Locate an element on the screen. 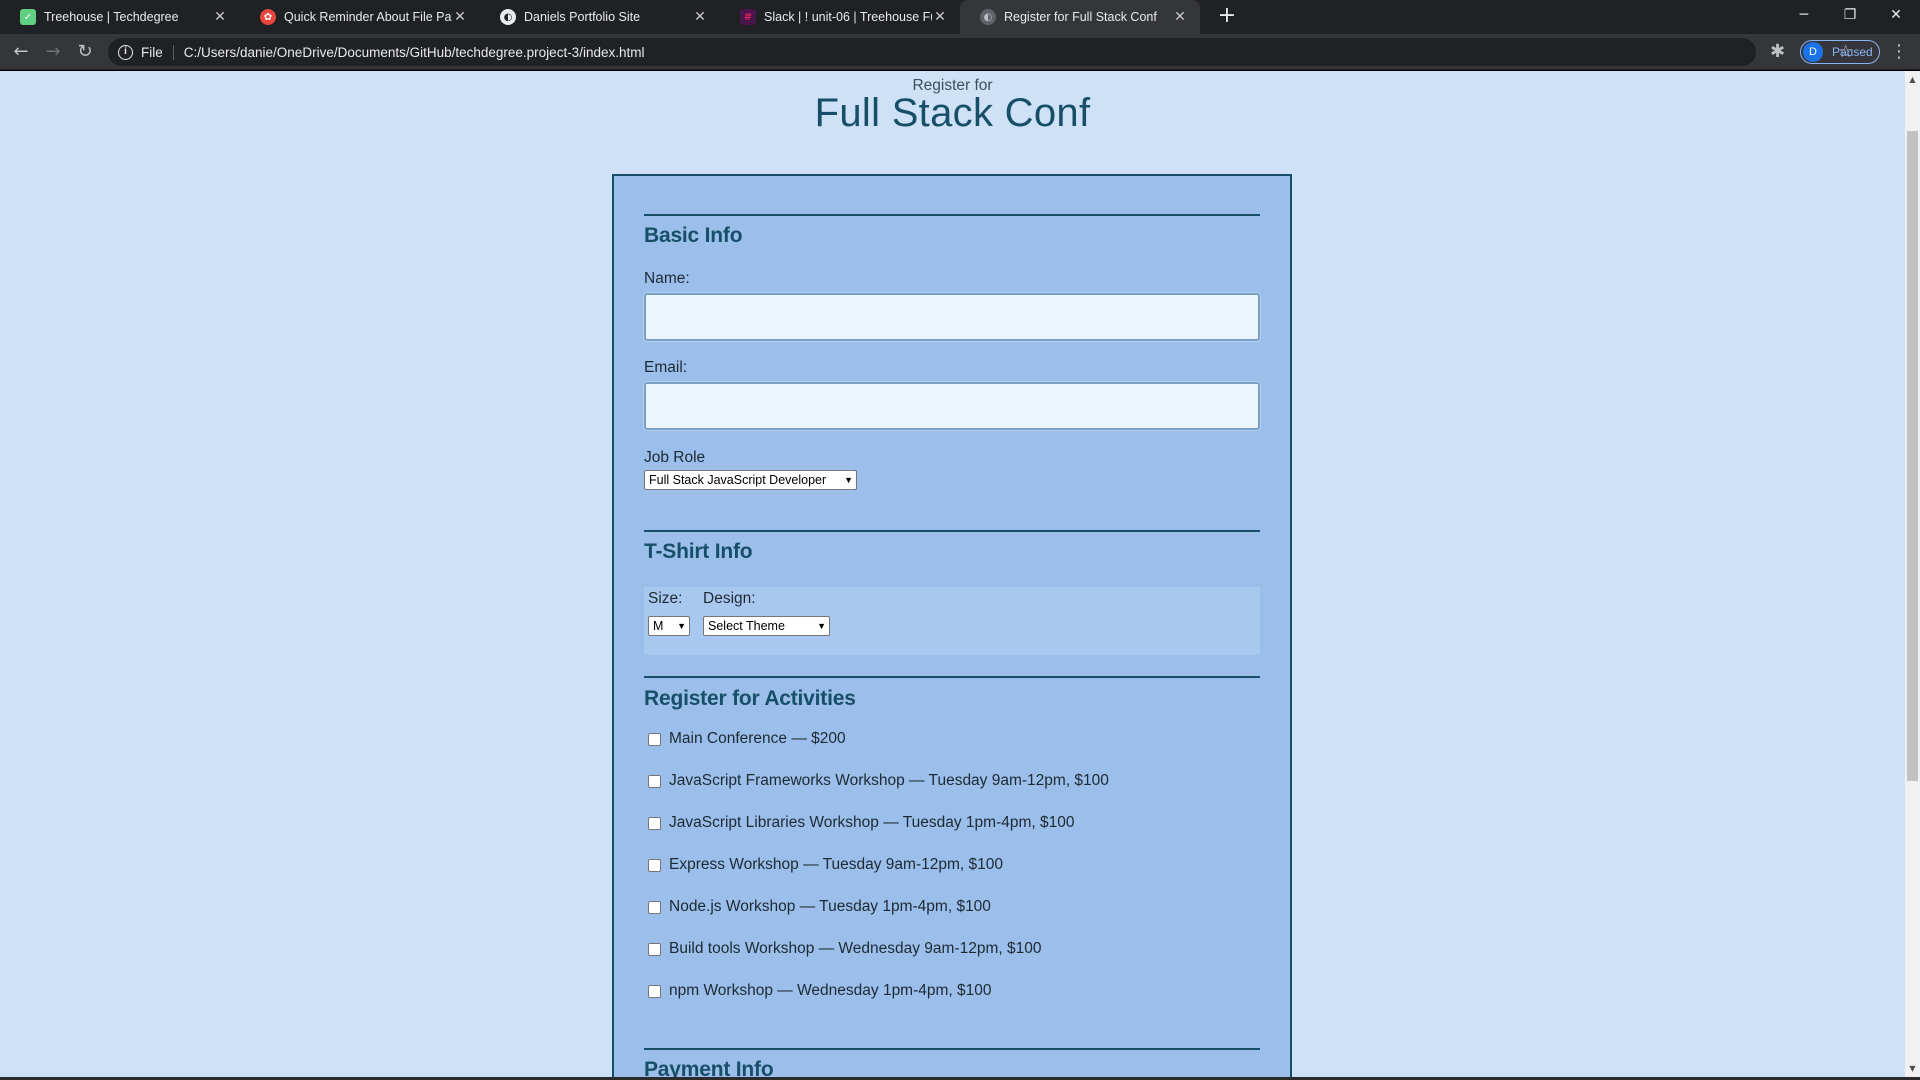  design-selected: Select Theme is located at coordinates (746, 626).